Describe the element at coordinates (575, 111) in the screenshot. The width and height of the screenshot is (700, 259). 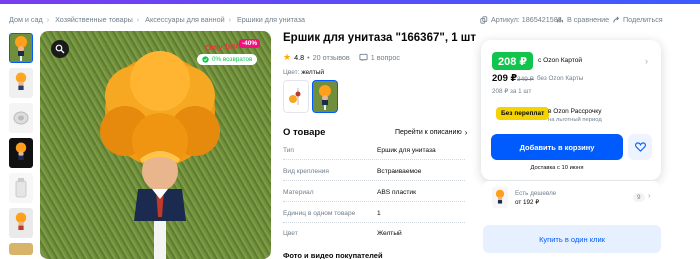
I see `installment-title: в Ozon Рассрочку` at that location.